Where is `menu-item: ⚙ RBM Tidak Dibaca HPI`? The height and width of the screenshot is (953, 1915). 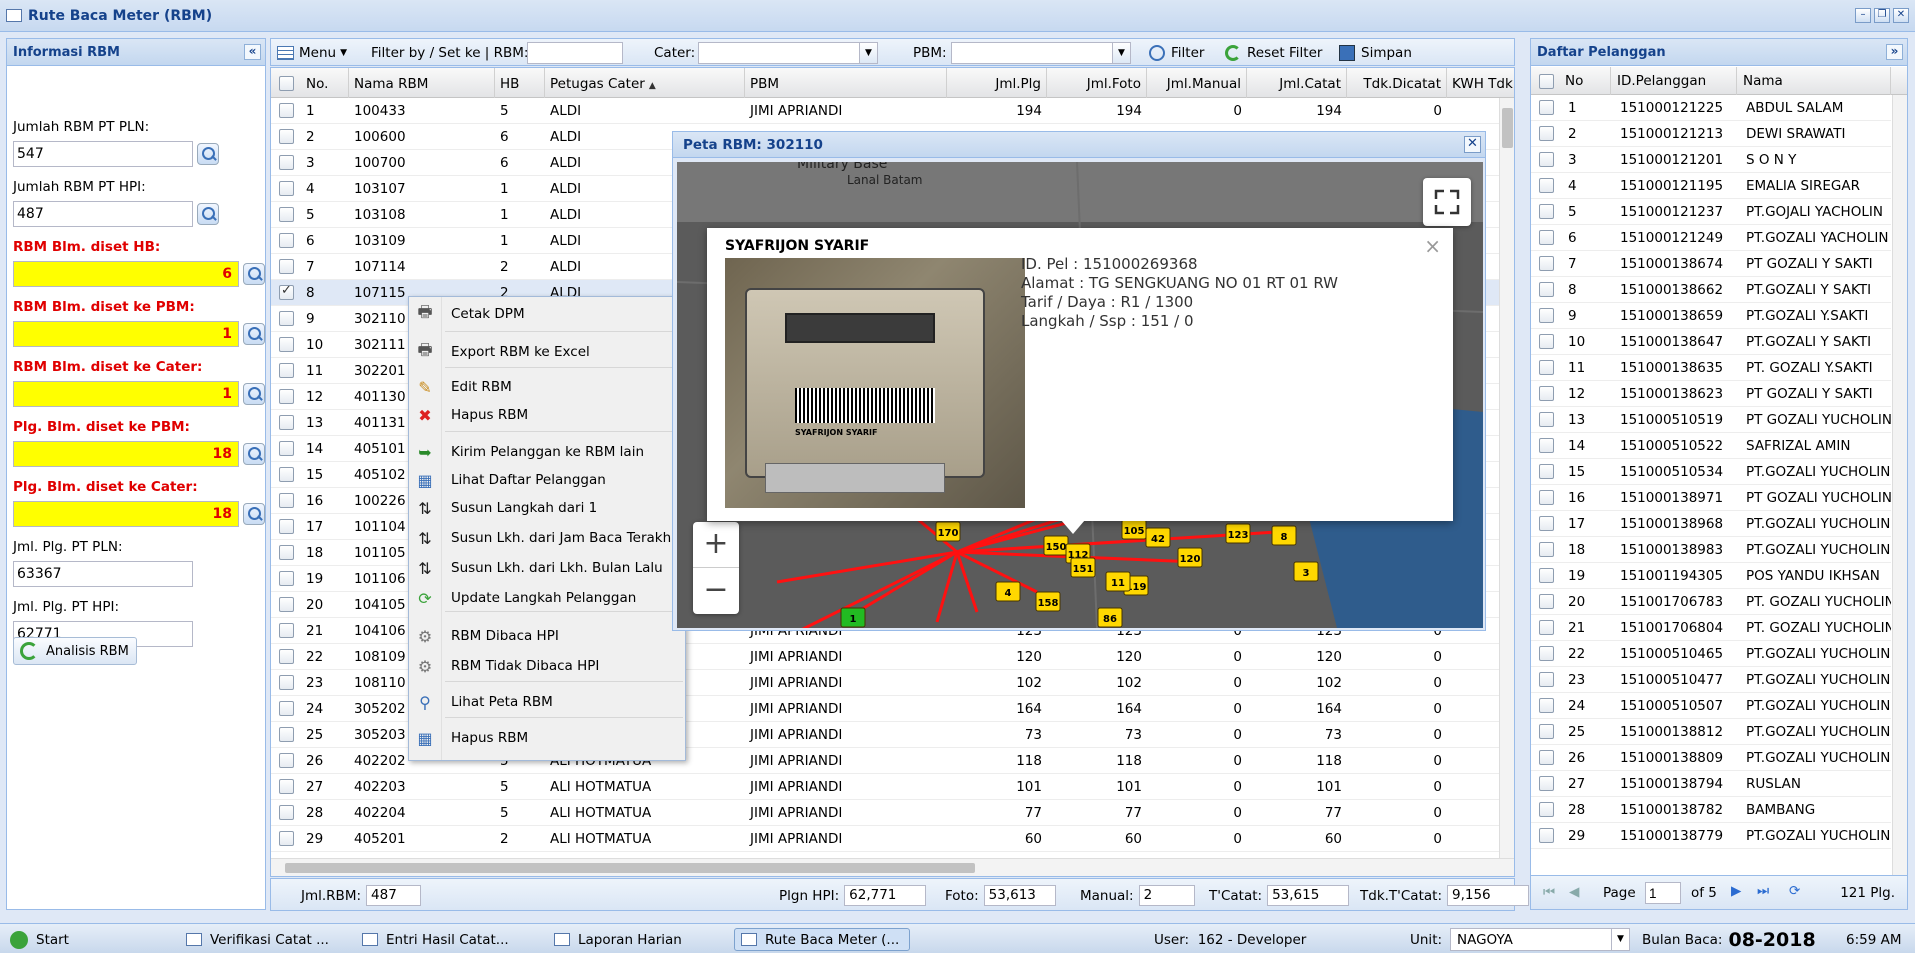 menu-item: ⚙ RBM Tidak Dibaca HPI is located at coordinates (547, 666).